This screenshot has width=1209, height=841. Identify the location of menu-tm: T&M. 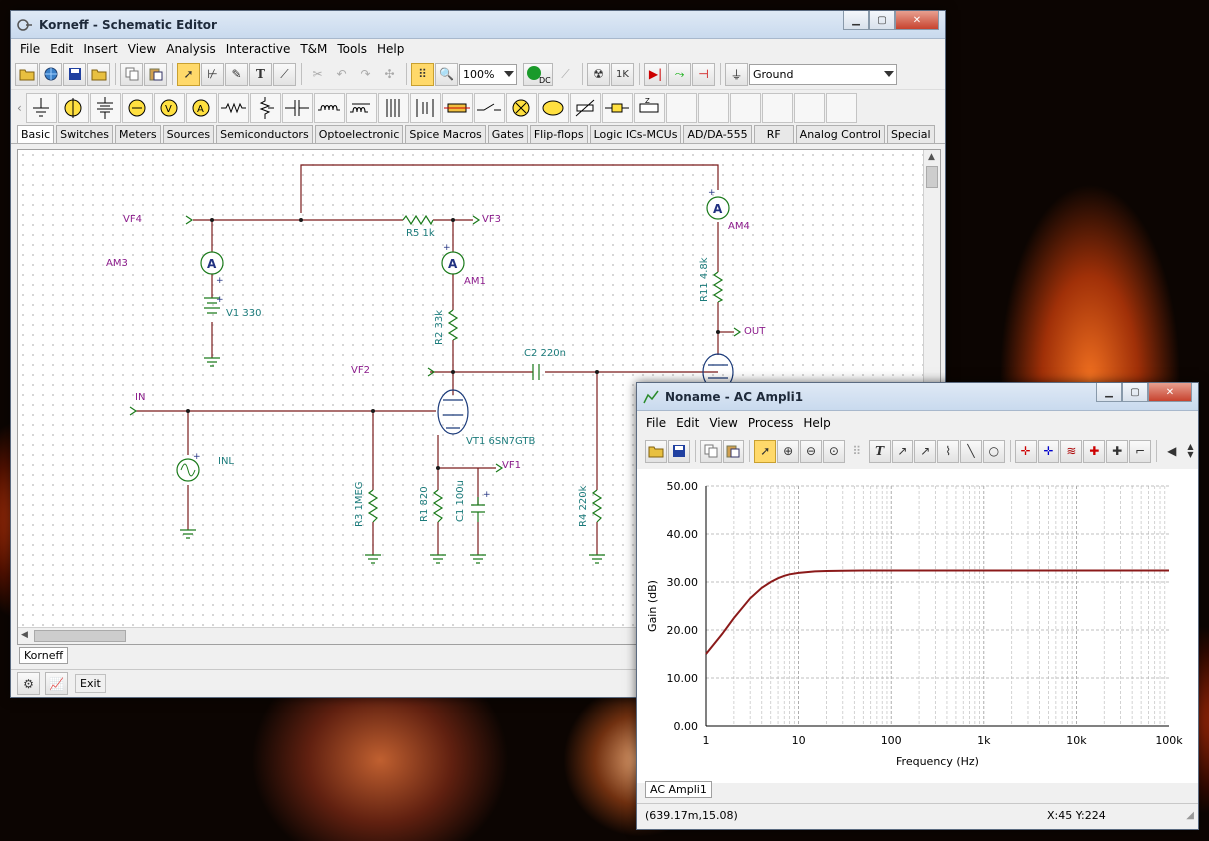
(313, 49).